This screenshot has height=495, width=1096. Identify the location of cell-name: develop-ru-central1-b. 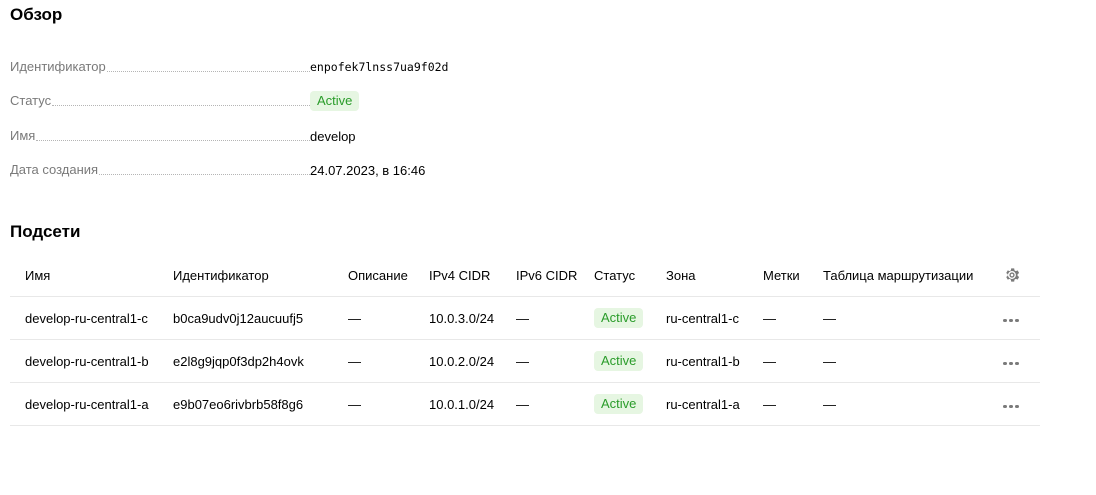
(84, 361).